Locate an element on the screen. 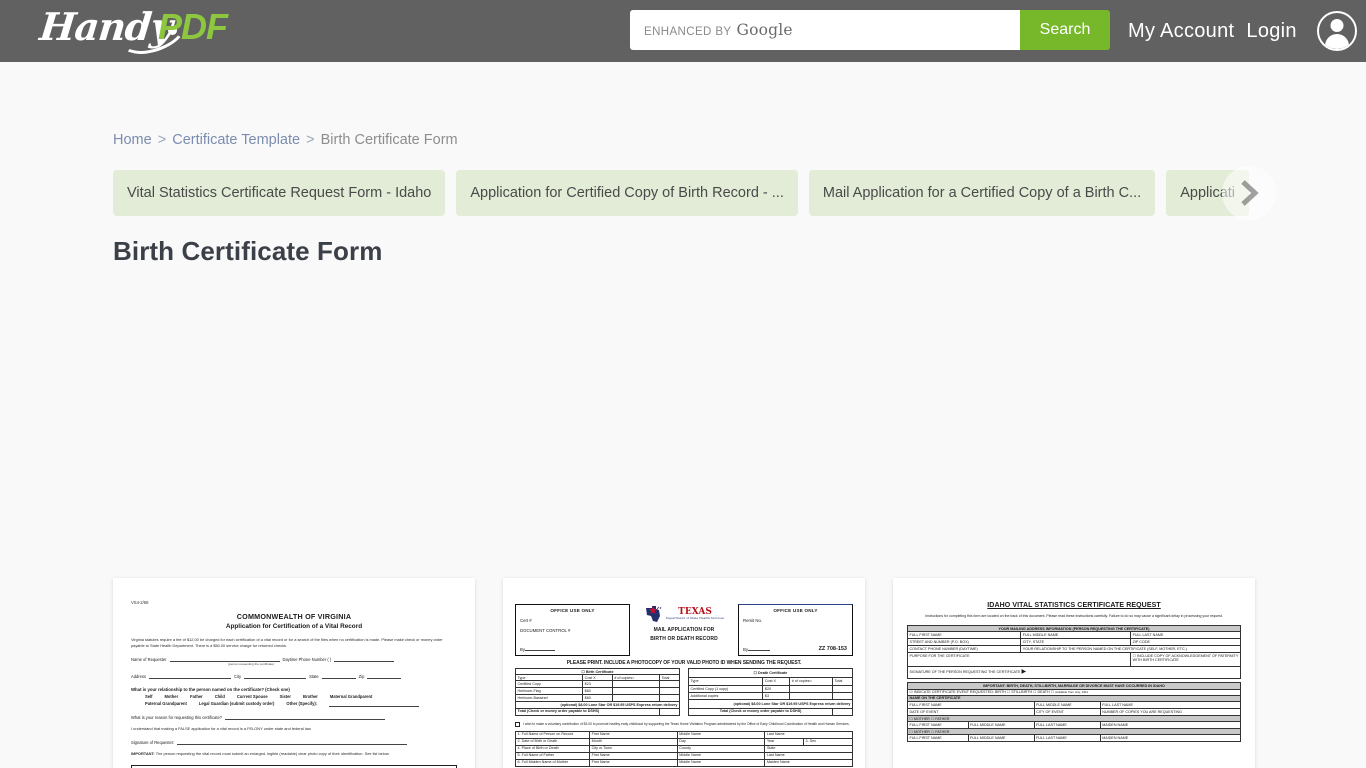 The image size is (1366, 768). event-cell: DATE OF EVENT is located at coordinates (971, 712).